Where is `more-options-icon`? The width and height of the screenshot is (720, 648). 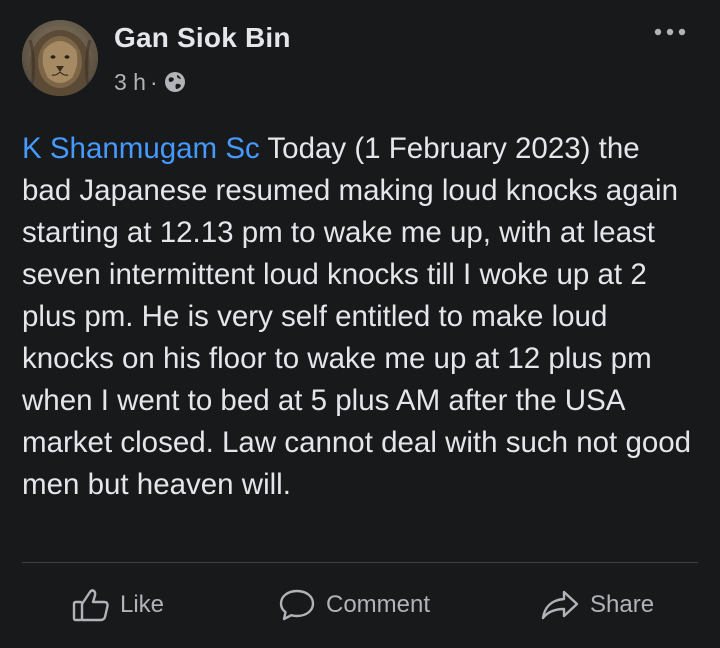
more-options-icon is located at coordinates (670, 32).